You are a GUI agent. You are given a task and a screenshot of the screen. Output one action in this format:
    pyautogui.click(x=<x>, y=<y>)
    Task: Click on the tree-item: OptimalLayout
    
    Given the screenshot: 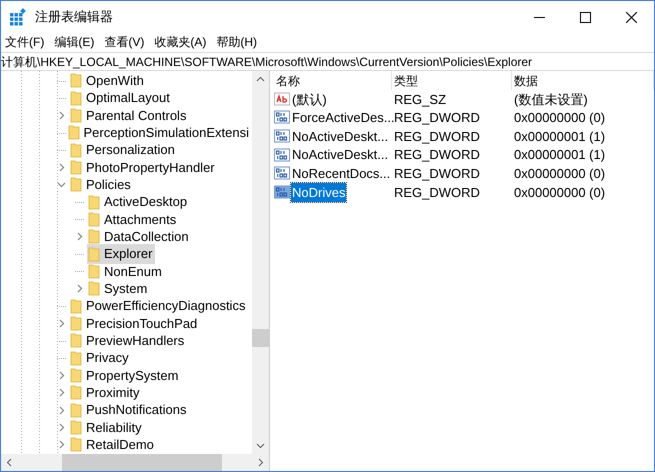 What is the action you would take?
    pyautogui.click(x=128, y=98)
    